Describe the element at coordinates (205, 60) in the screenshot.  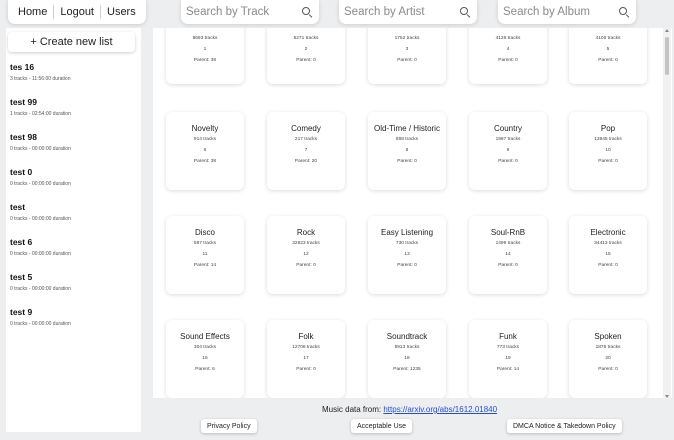
I see `genre-parent: Parent: 38` at that location.